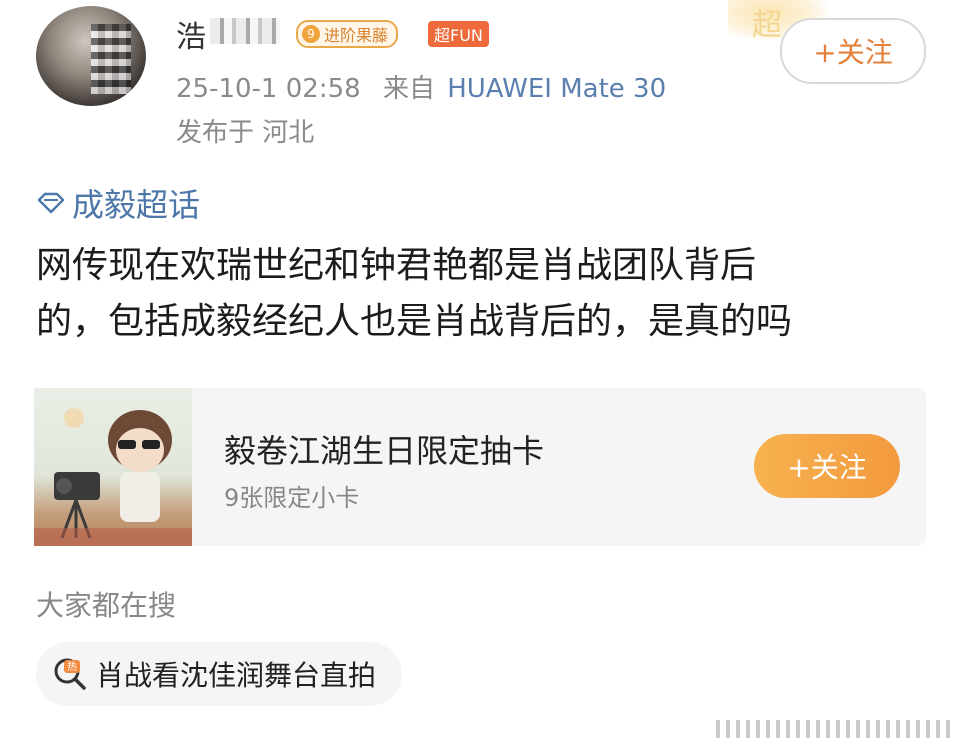  What do you see at coordinates (458, 34) in the screenshot?
I see `fun-badge: 超FUN` at bounding box center [458, 34].